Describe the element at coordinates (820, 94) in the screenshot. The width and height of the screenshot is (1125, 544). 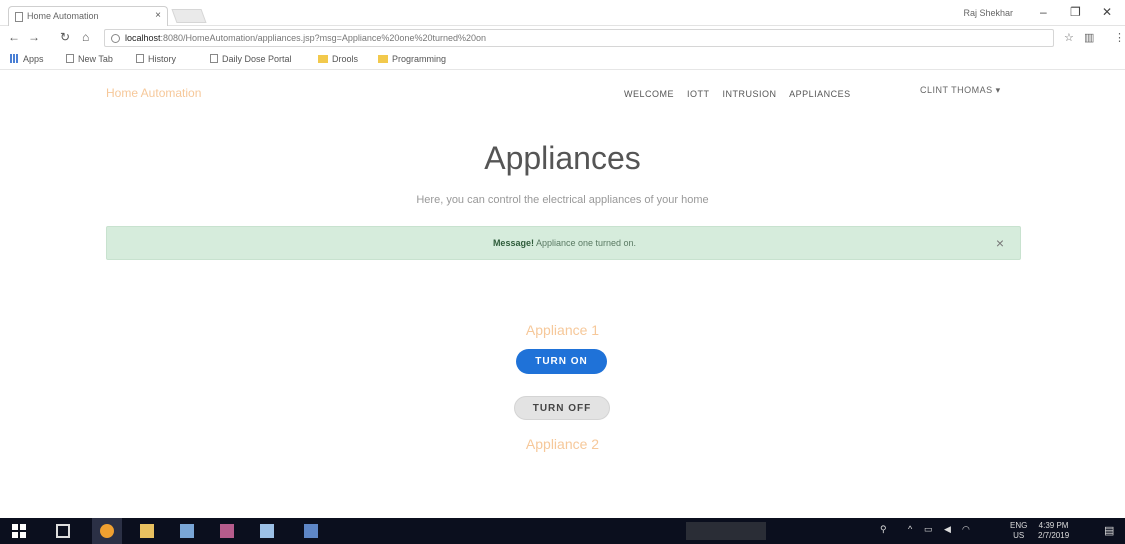
I see `nav-appliances: APPLIANCES` at that location.